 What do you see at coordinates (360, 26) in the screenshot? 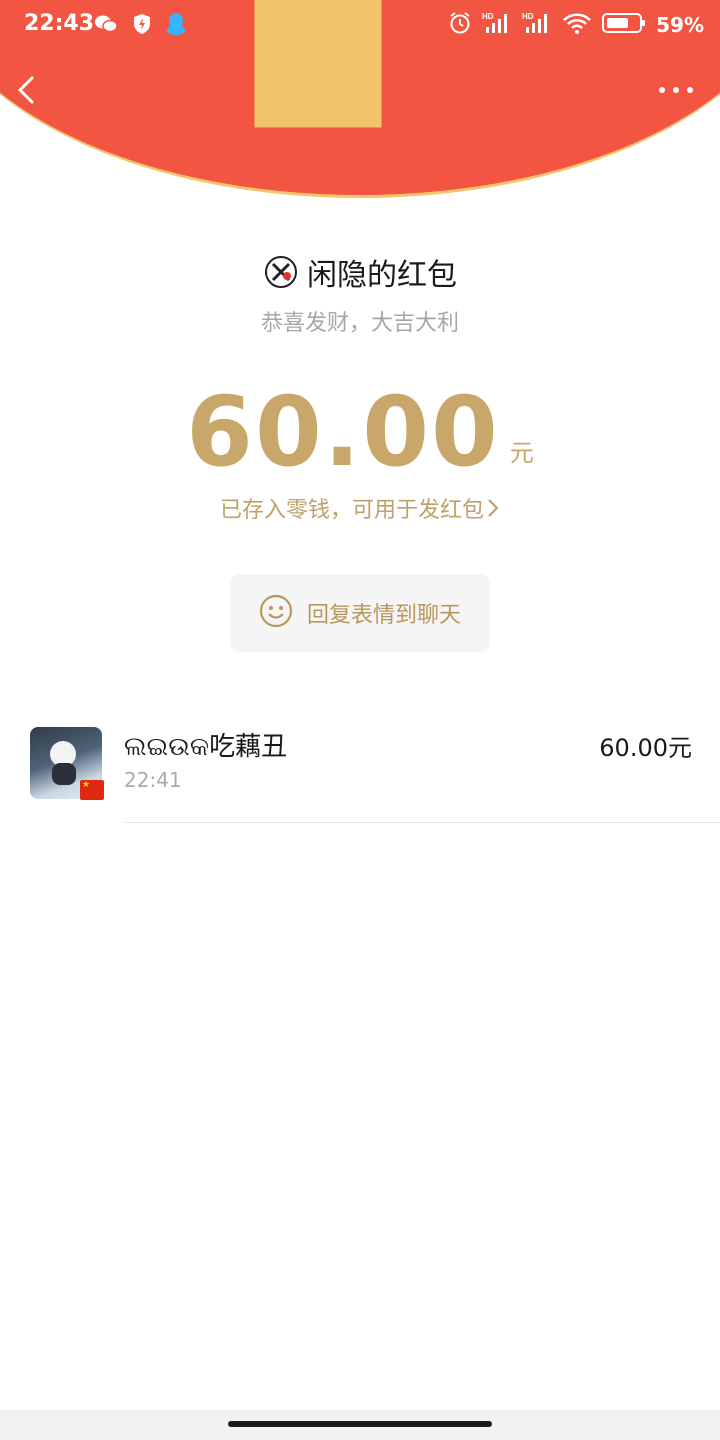
I see `status-bar: 22:43 HD HD 59%` at bounding box center [360, 26].